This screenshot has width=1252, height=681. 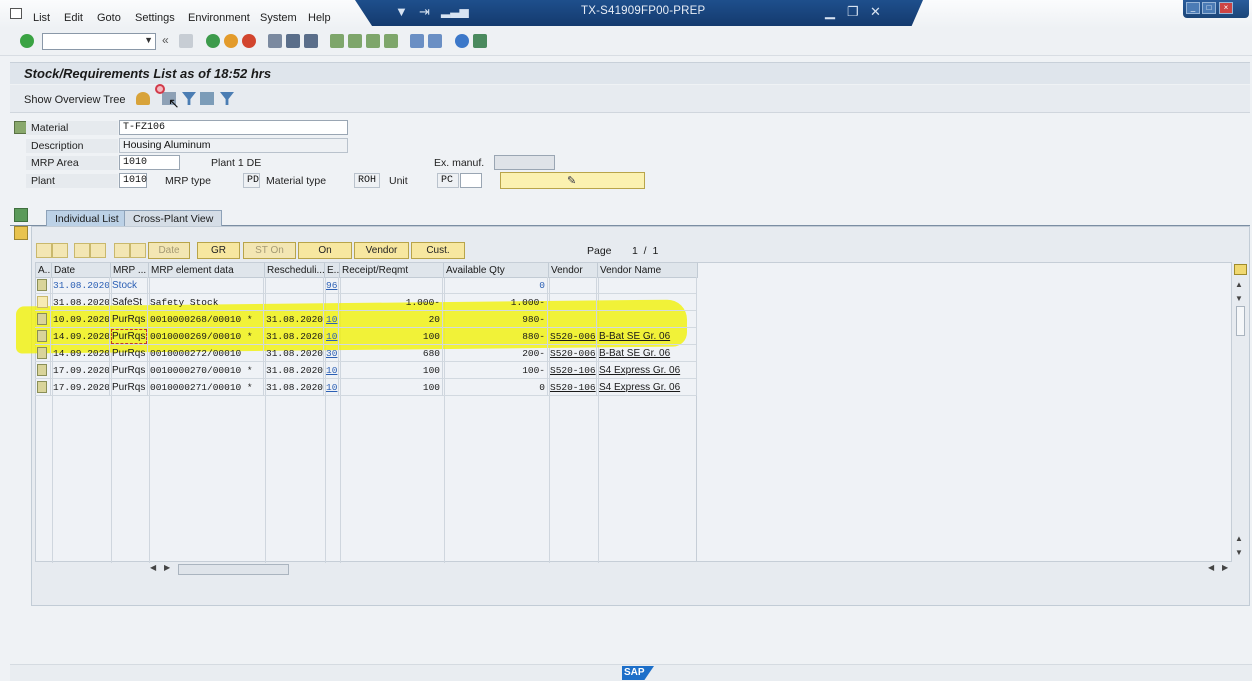 I want to click on folder-icon, so click(x=21, y=233).